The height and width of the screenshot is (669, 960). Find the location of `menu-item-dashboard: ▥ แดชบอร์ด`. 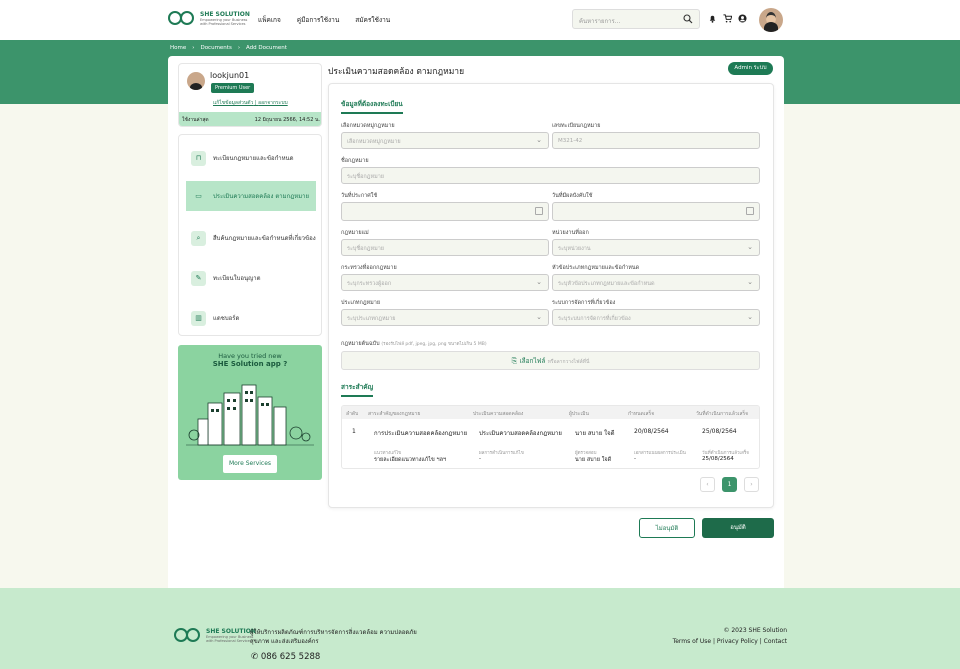

menu-item-dashboard: ▥ แดชบอร์ด is located at coordinates (251, 318).